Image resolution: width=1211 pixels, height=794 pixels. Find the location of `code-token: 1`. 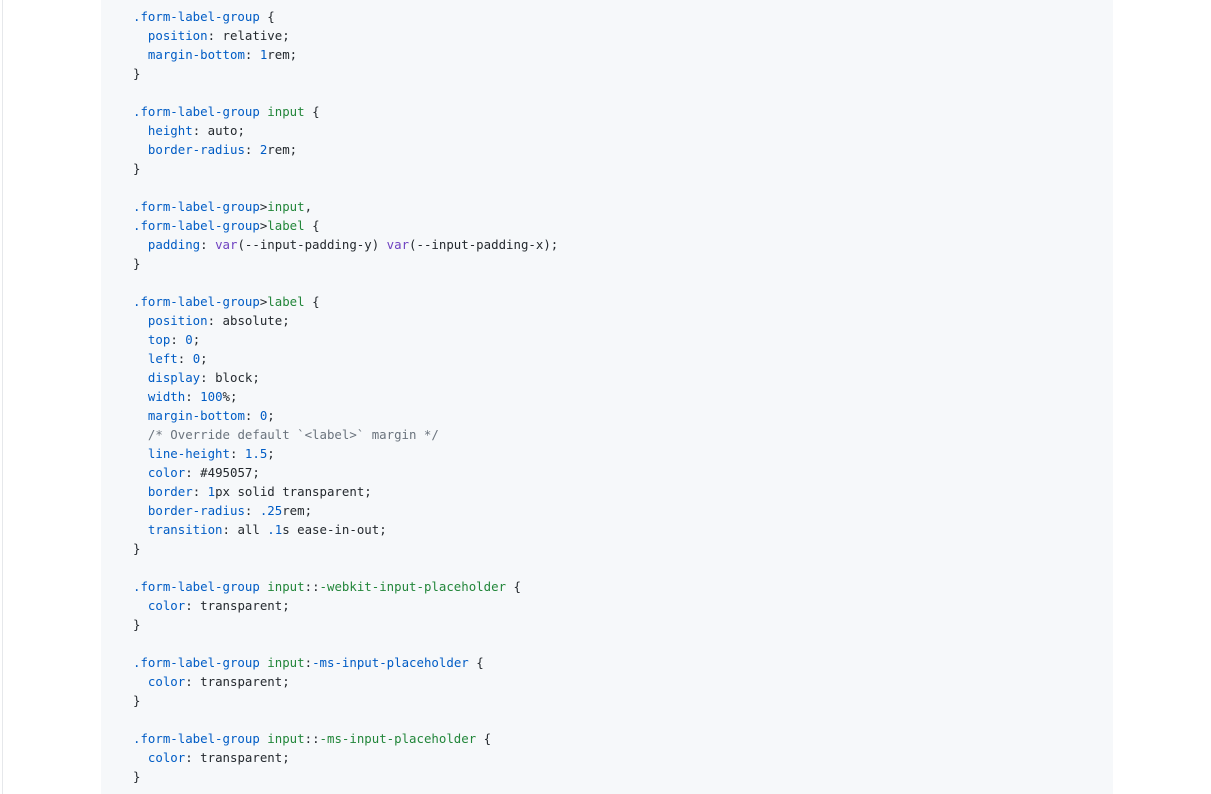

code-token: 1 is located at coordinates (211, 491).